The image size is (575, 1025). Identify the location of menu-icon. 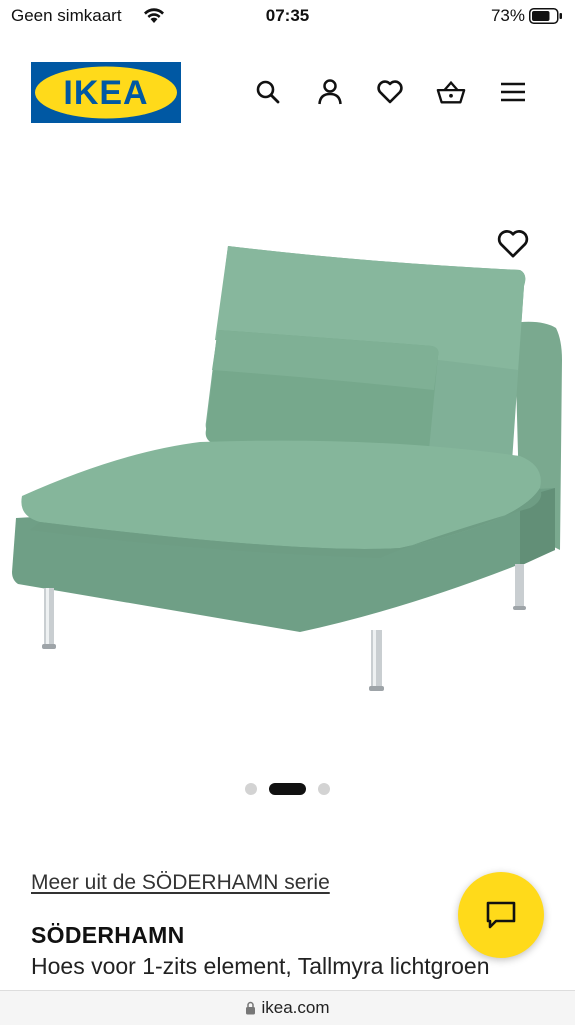
(513, 92).